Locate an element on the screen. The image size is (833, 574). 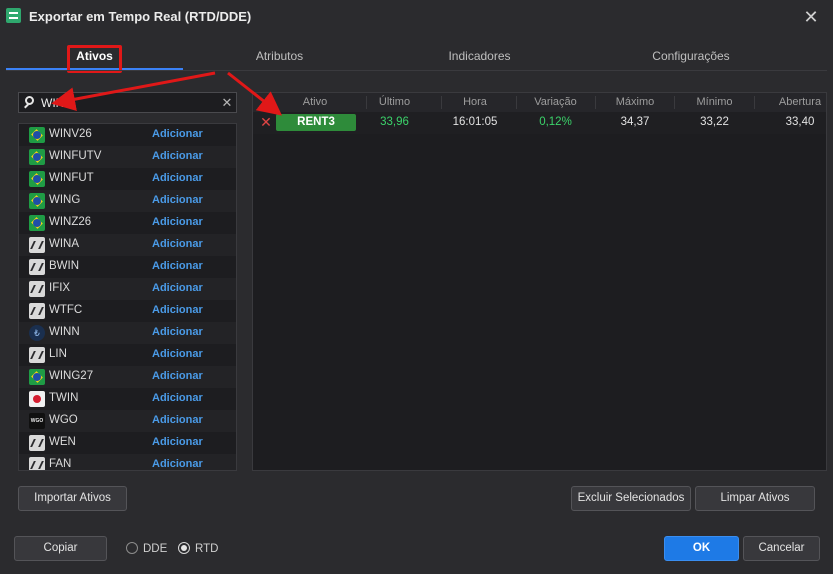
dde-radio-label: DDE is located at coordinates (155, 549).